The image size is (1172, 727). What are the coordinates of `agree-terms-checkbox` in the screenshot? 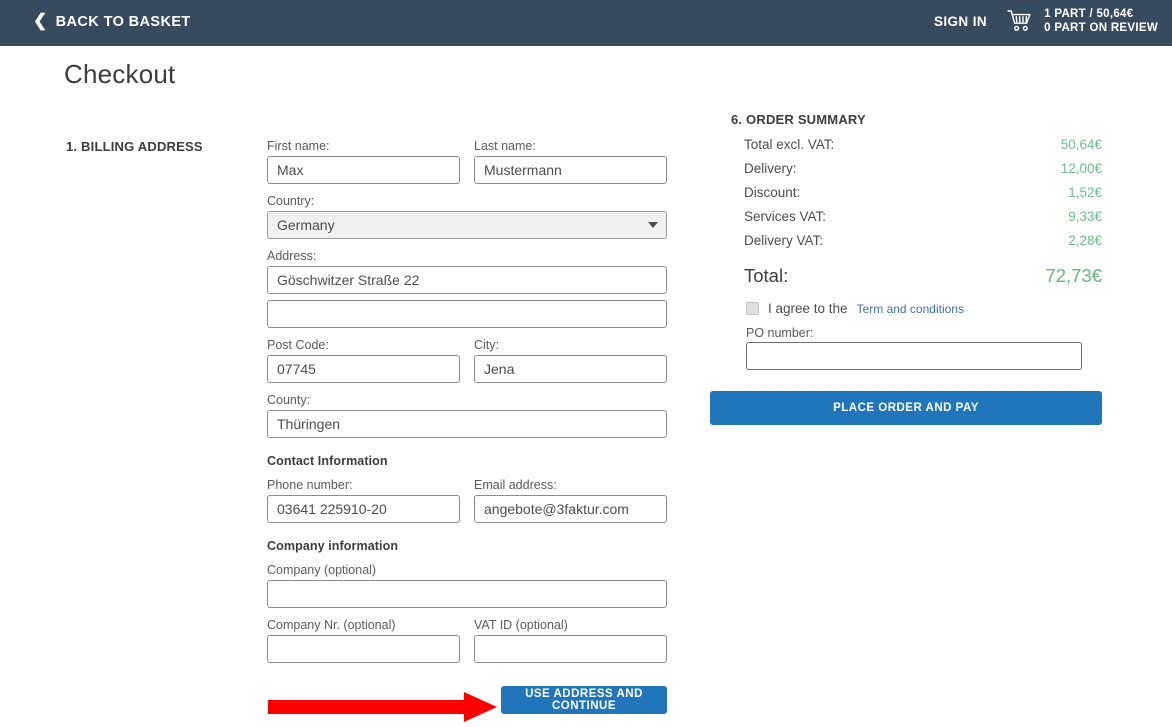 It's located at (752, 308).